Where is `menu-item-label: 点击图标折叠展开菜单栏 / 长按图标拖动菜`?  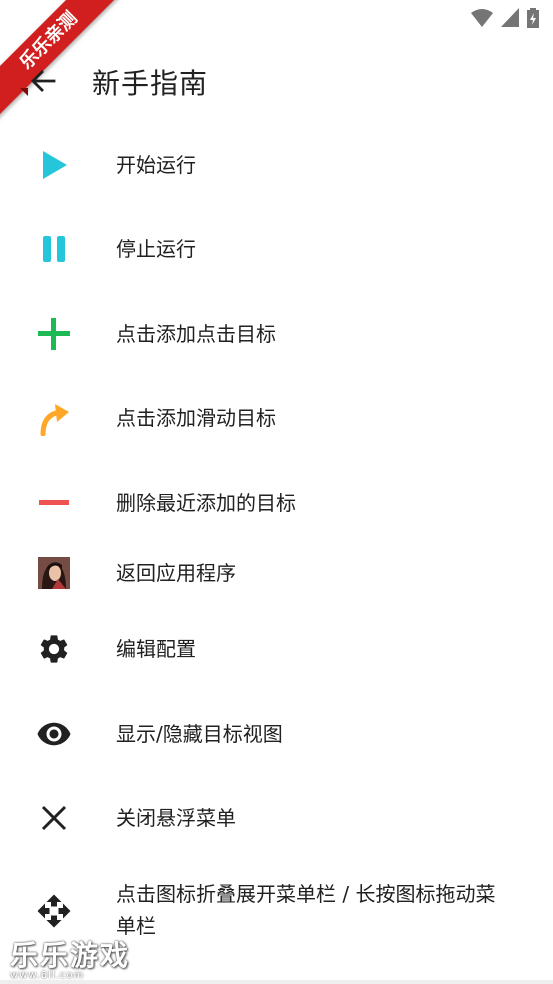
menu-item-label: 点击图标折叠展开菜单栏 / 长按图标拖动菜 is located at coordinates (306, 894).